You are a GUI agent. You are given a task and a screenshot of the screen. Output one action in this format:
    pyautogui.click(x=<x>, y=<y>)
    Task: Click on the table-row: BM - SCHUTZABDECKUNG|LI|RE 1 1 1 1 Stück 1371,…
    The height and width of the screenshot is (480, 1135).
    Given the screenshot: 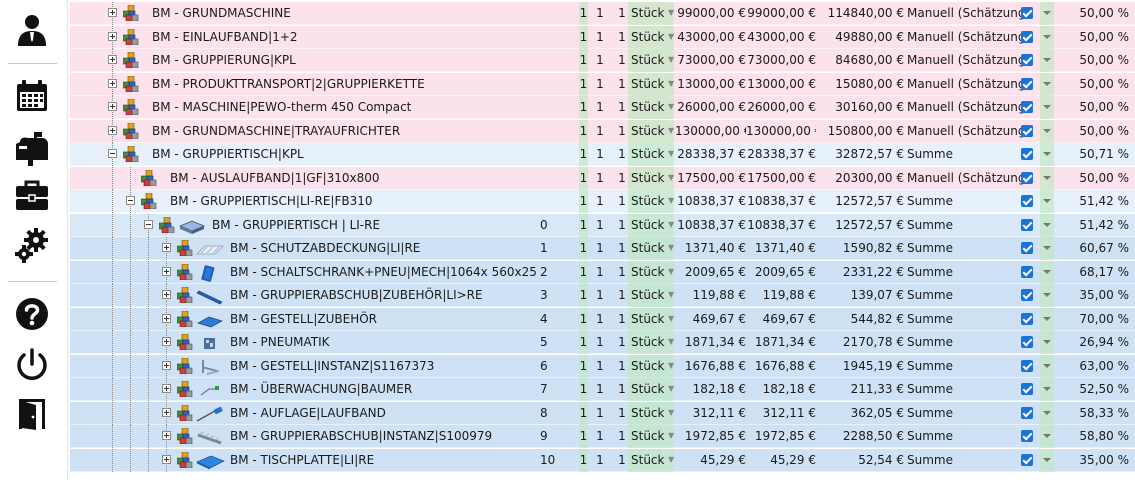 What is the action you would take?
    pyautogui.click(x=602, y=248)
    